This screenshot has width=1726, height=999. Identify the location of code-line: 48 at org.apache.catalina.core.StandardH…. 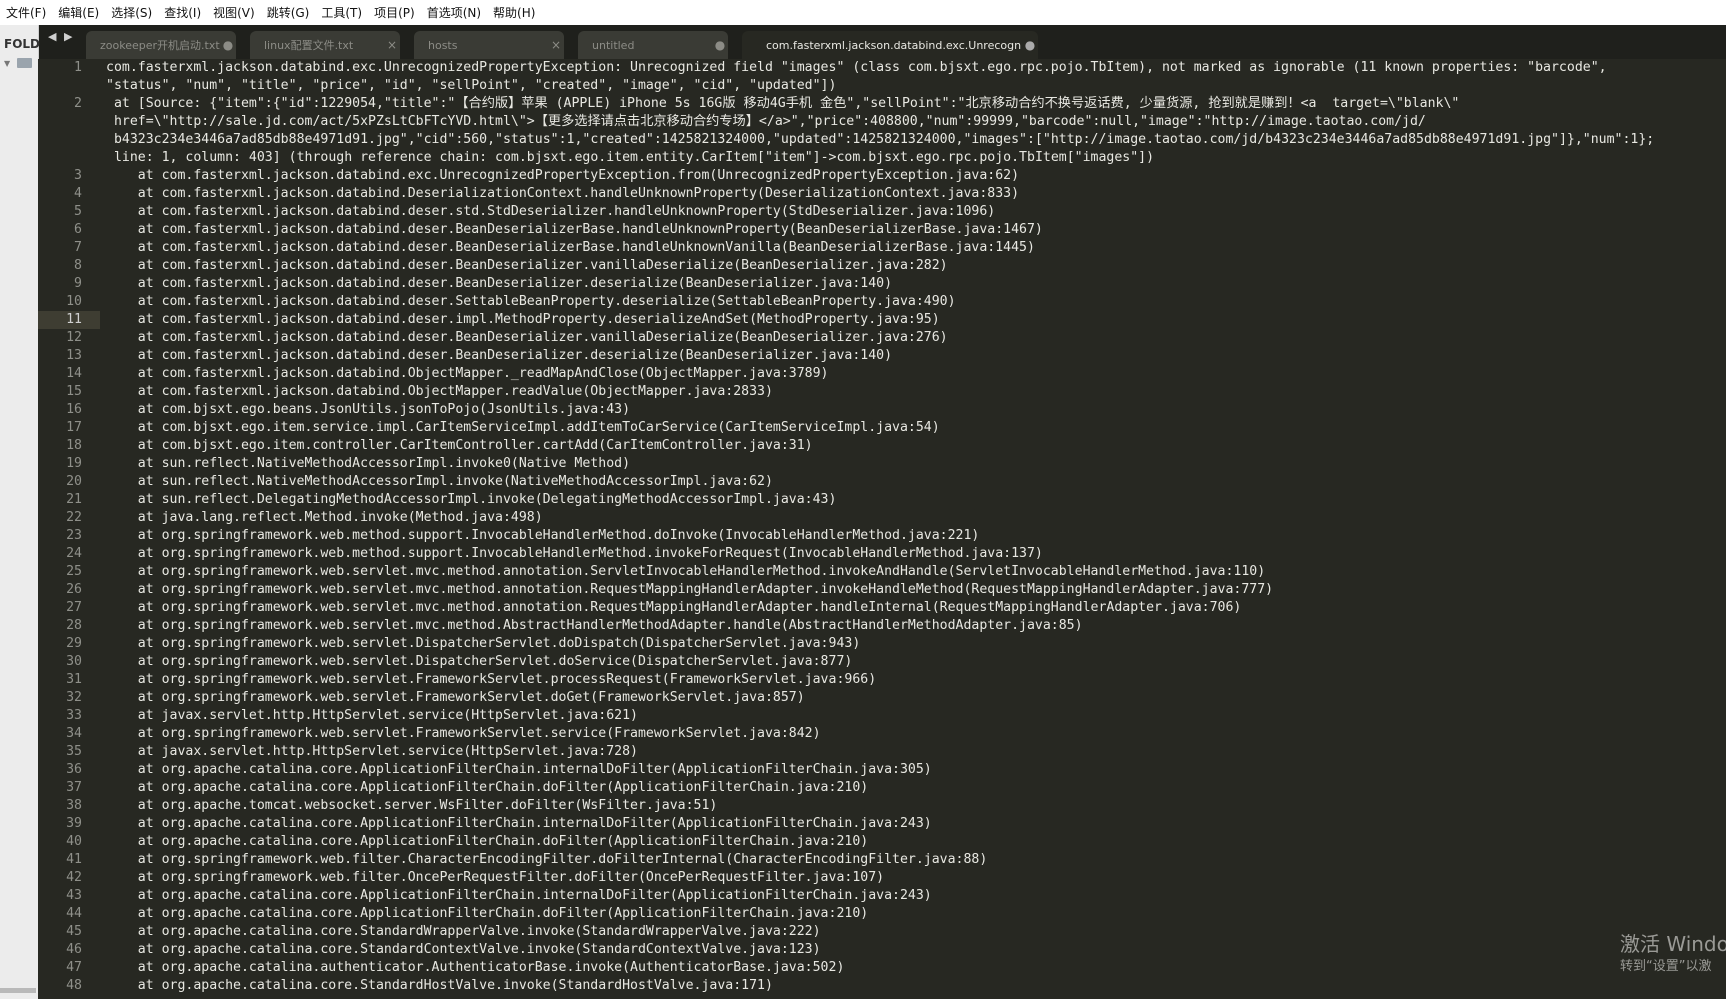
(882, 986).